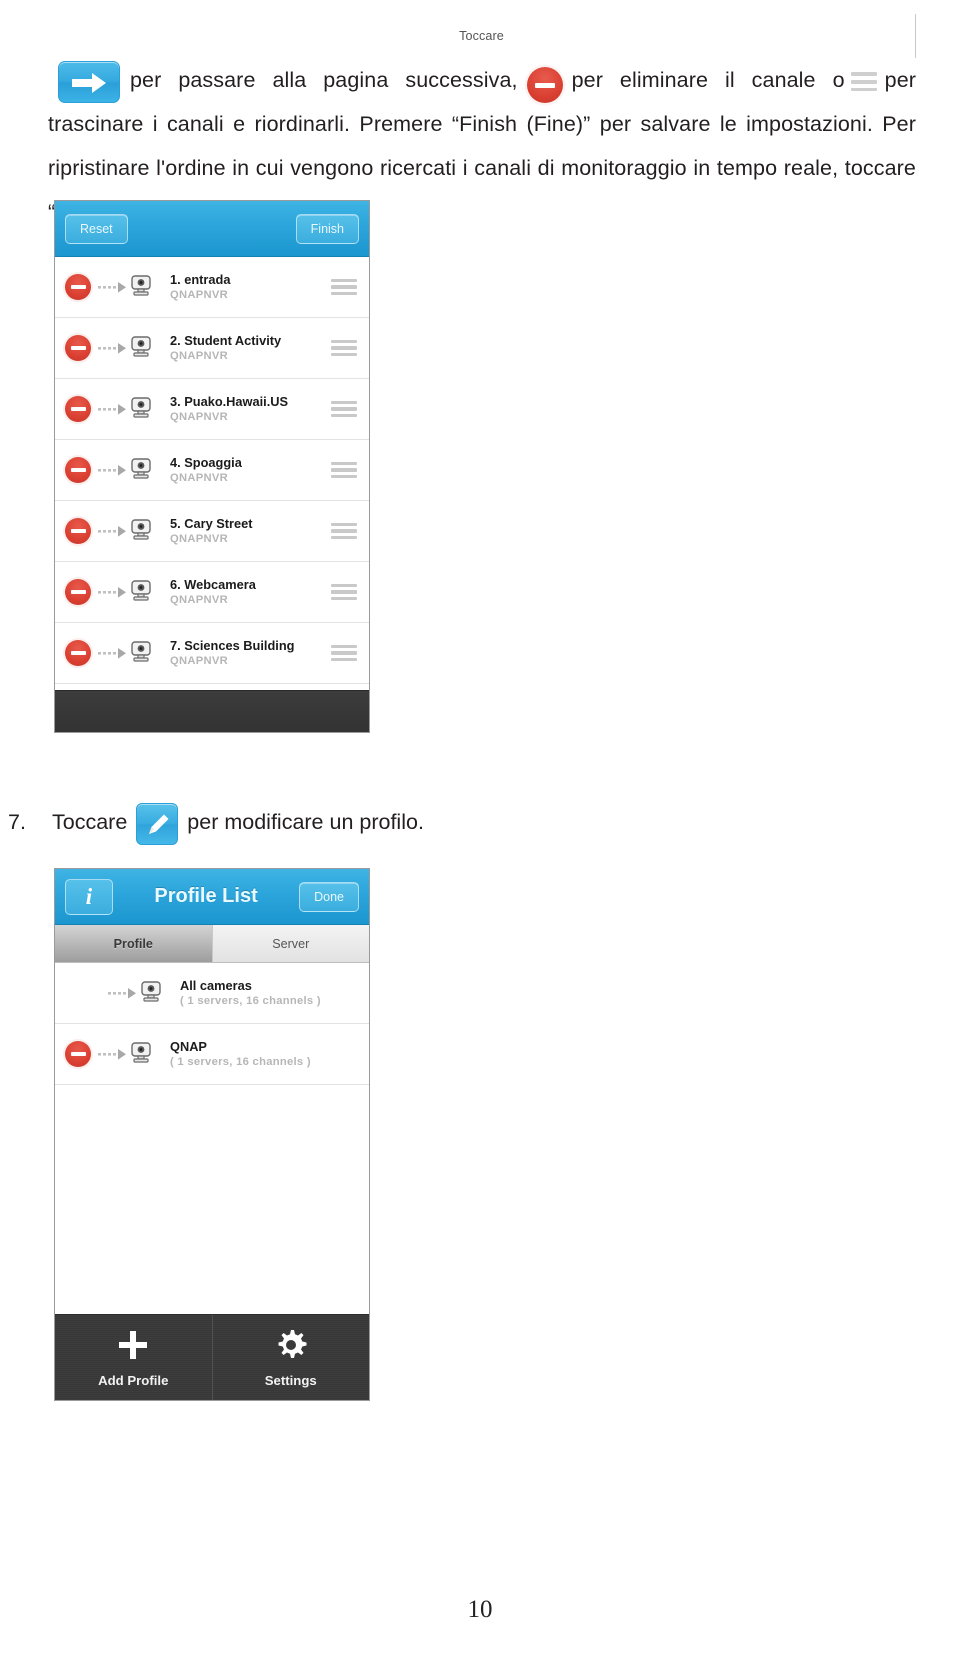  Describe the element at coordinates (157, 823) in the screenshot. I see `pencil-edit-icon` at that location.